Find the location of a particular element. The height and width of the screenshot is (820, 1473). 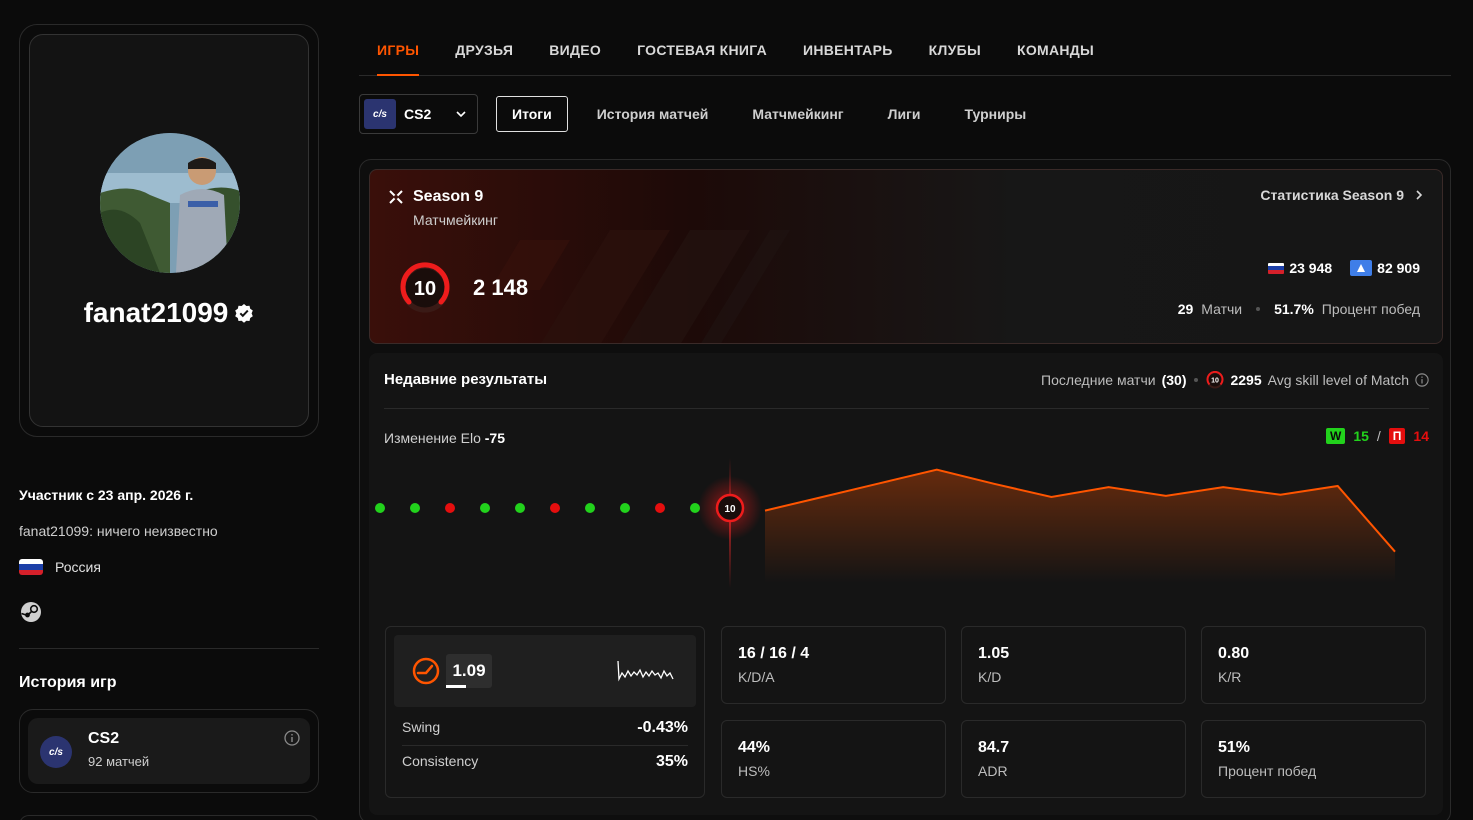

tab-video: ВИДЕО is located at coordinates (575, 52).